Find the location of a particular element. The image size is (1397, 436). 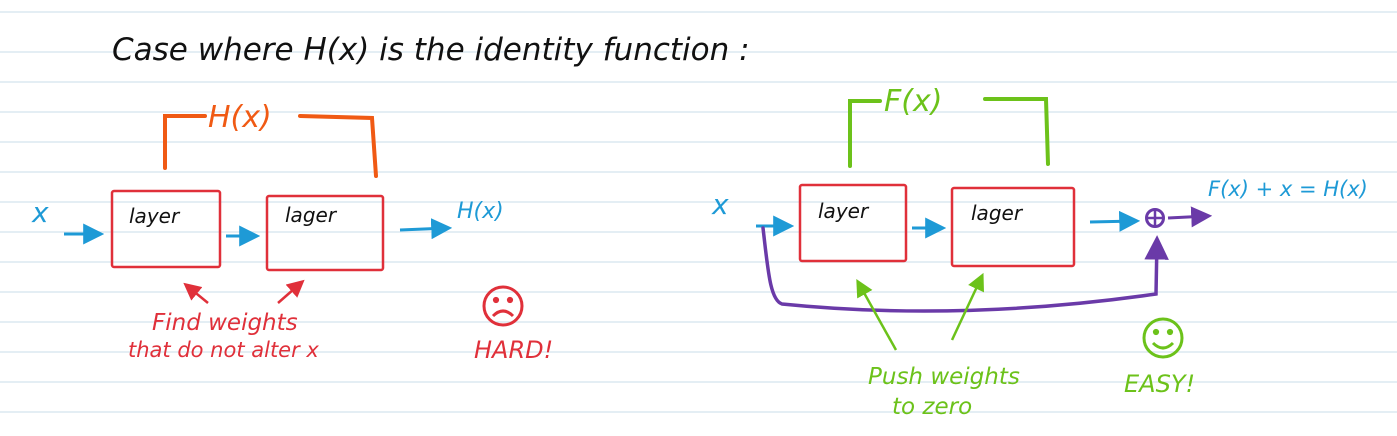

note-line-1: Push weights is located at coordinates (944, 377).